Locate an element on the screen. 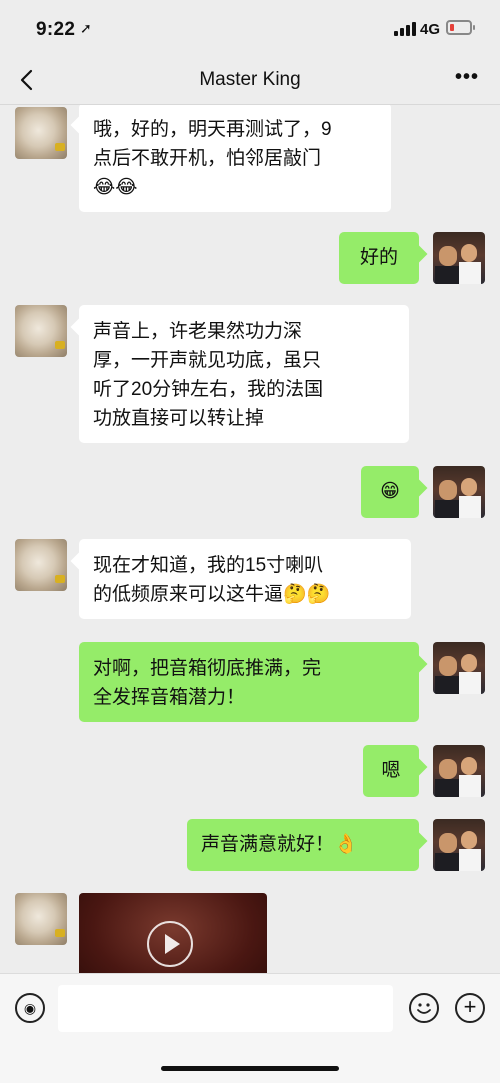 This screenshot has height=1083, width=500. message-bubble: 好的 is located at coordinates (379, 258).